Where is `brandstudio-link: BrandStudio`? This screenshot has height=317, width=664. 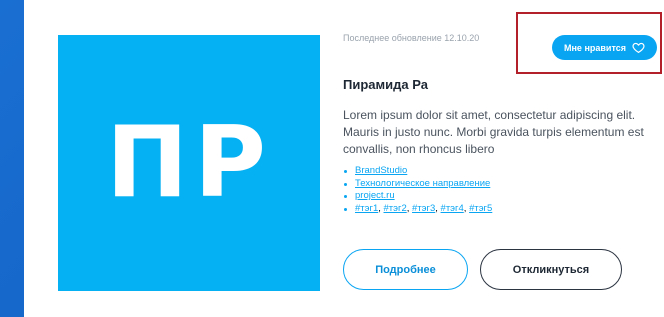 brandstudio-link: BrandStudio is located at coordinates (381, 170).